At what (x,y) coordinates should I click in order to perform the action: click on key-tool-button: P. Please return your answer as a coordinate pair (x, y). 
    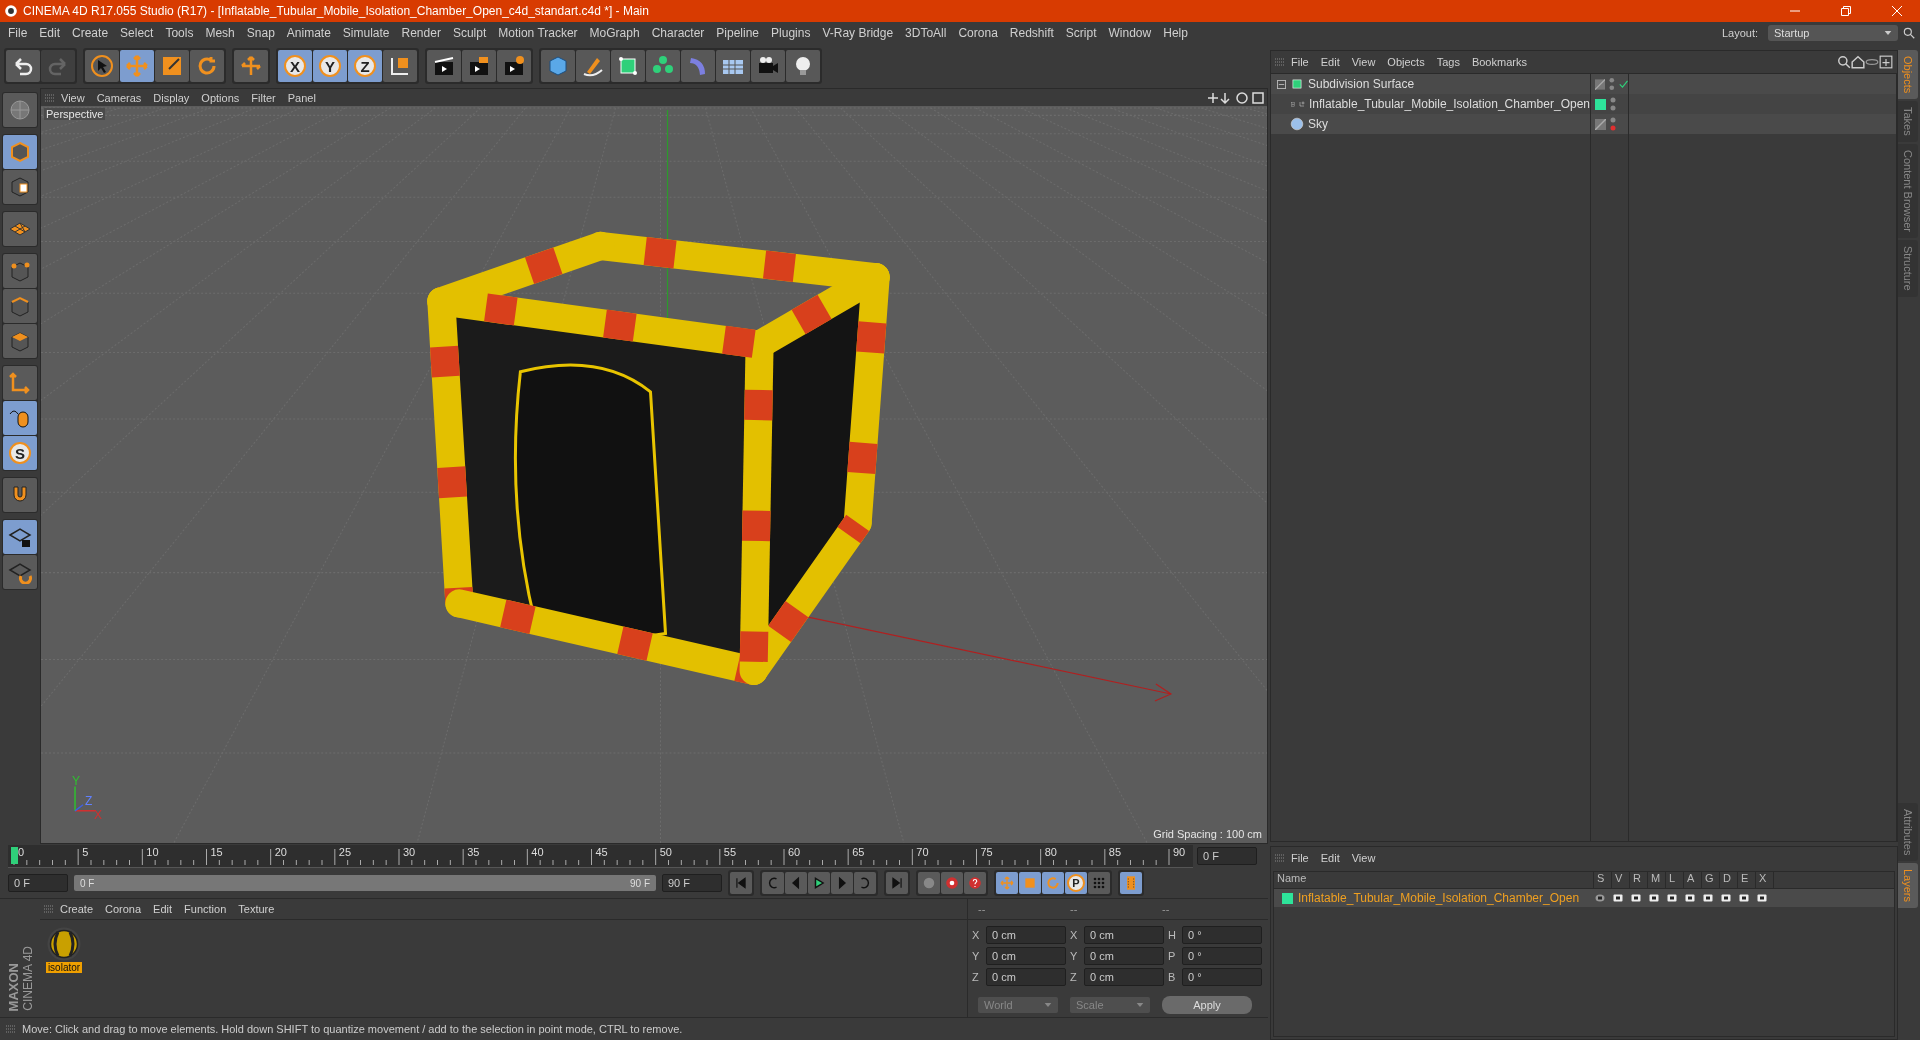
    Looking at the image, I should click on (1076, 883).